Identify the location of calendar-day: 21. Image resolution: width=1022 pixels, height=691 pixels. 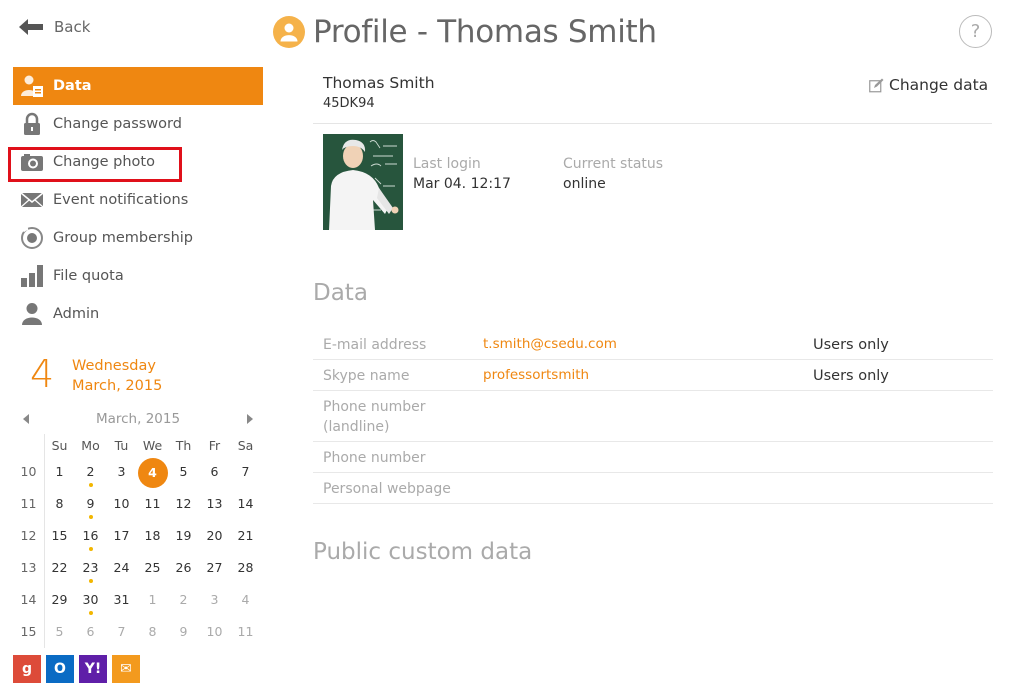
(245, 536).